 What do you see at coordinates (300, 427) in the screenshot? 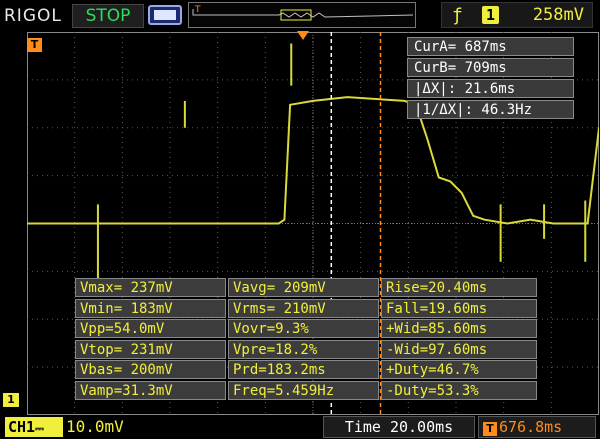
I see `bottom-status-bar: CH1⎓ 10.0mV Time 20.00ms T 676.8ms` at bounding box center [300, 427].